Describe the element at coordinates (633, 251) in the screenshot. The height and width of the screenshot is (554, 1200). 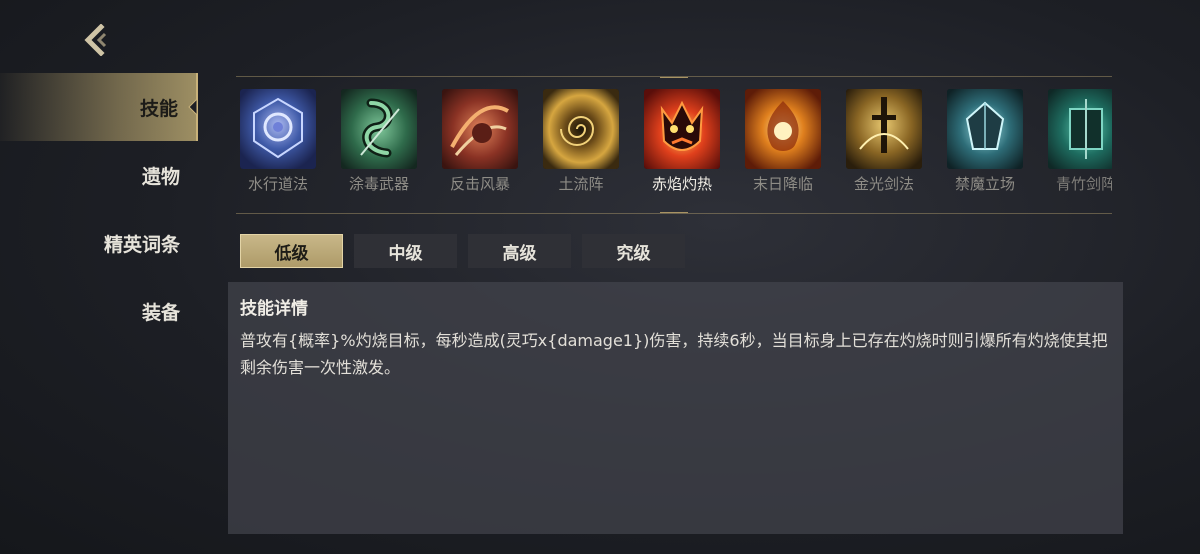
I see `tab-ultimate-level: 究级` at that location.